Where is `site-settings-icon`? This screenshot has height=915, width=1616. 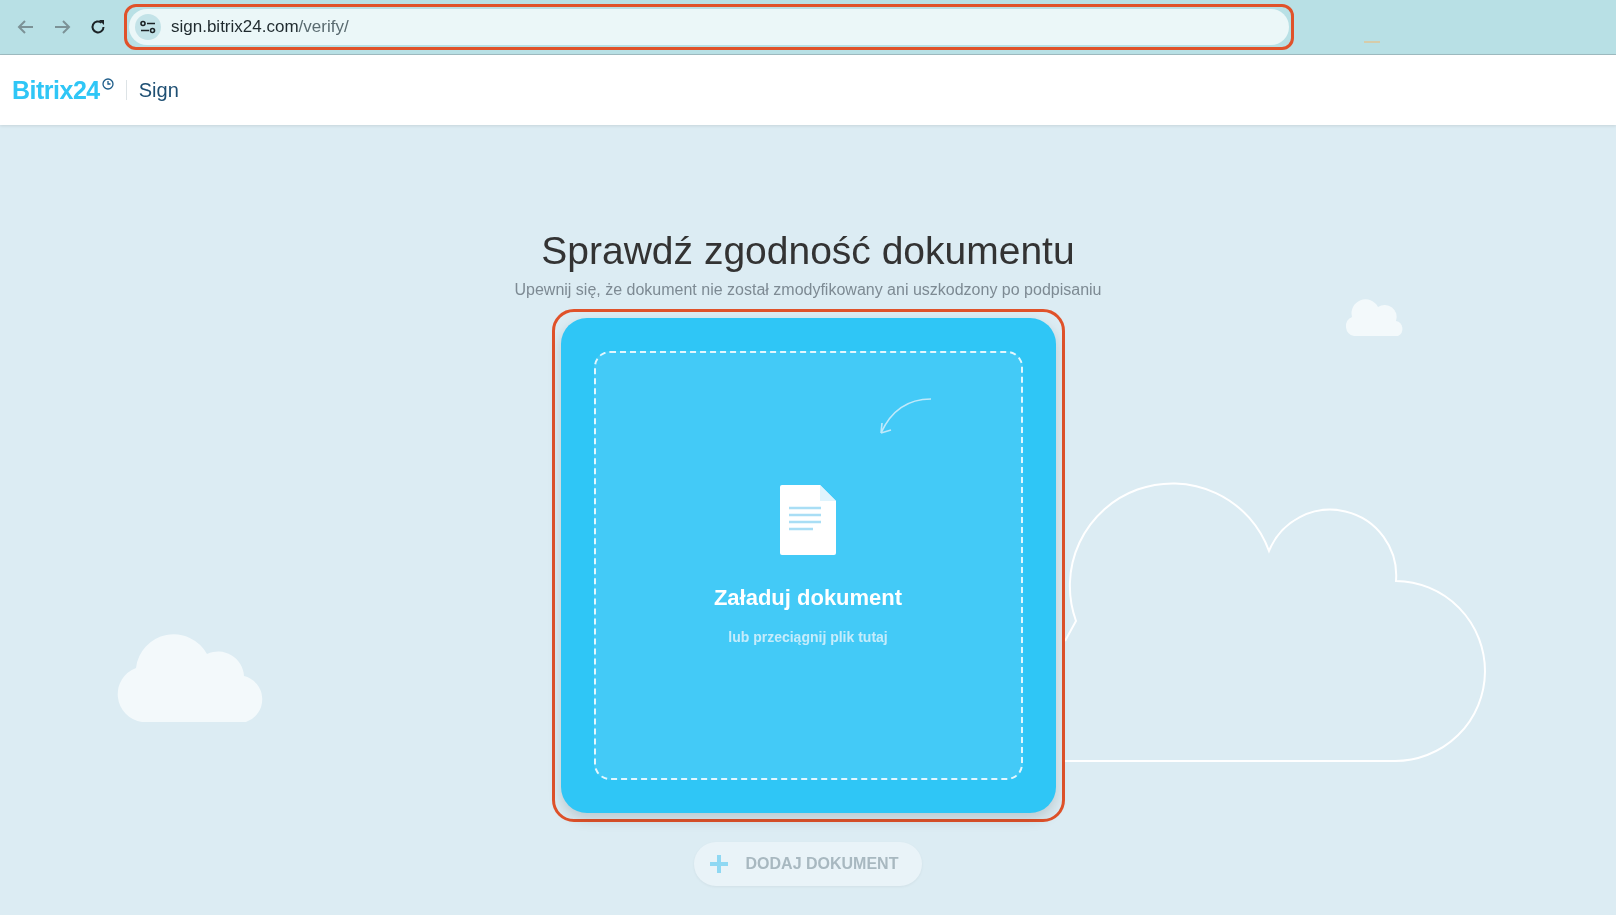 site-settings-icon is located at coordinates (148, 27).